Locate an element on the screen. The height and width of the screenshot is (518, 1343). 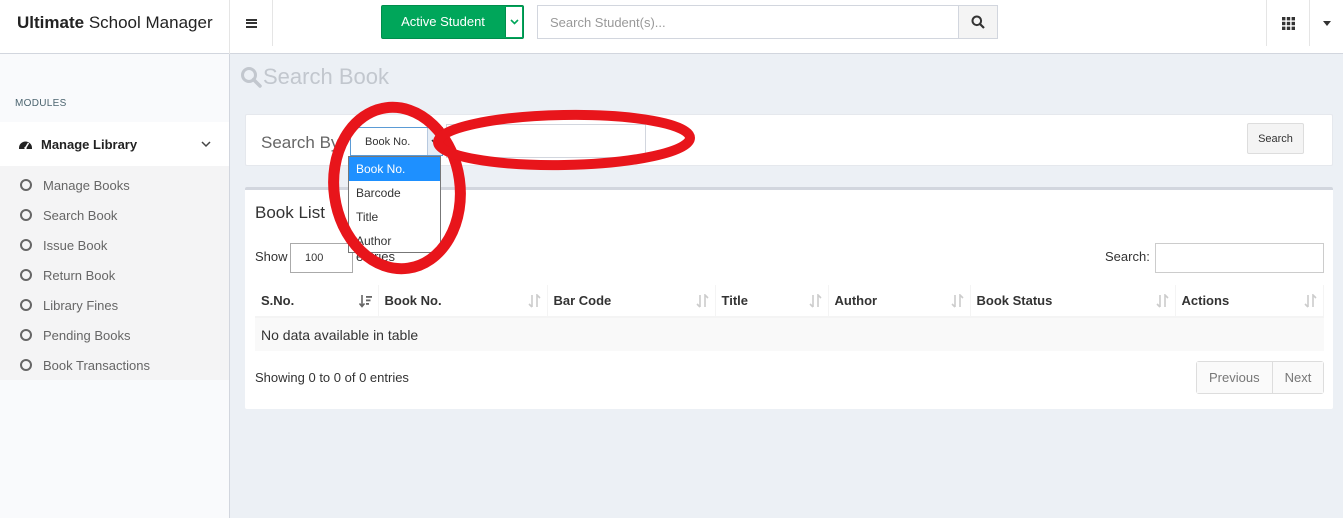
sidebar-item-return-book: Return Book is located at coordinates (114, 275).